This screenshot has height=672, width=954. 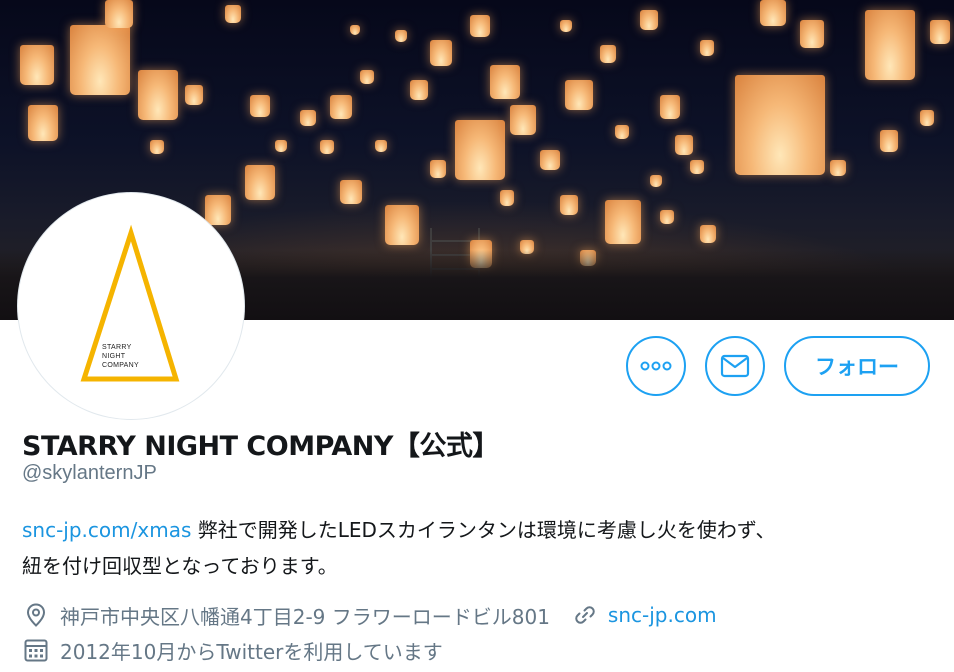 I want to click on bio-link: snc-jp.com/xmas, so click(x=106, y=530).